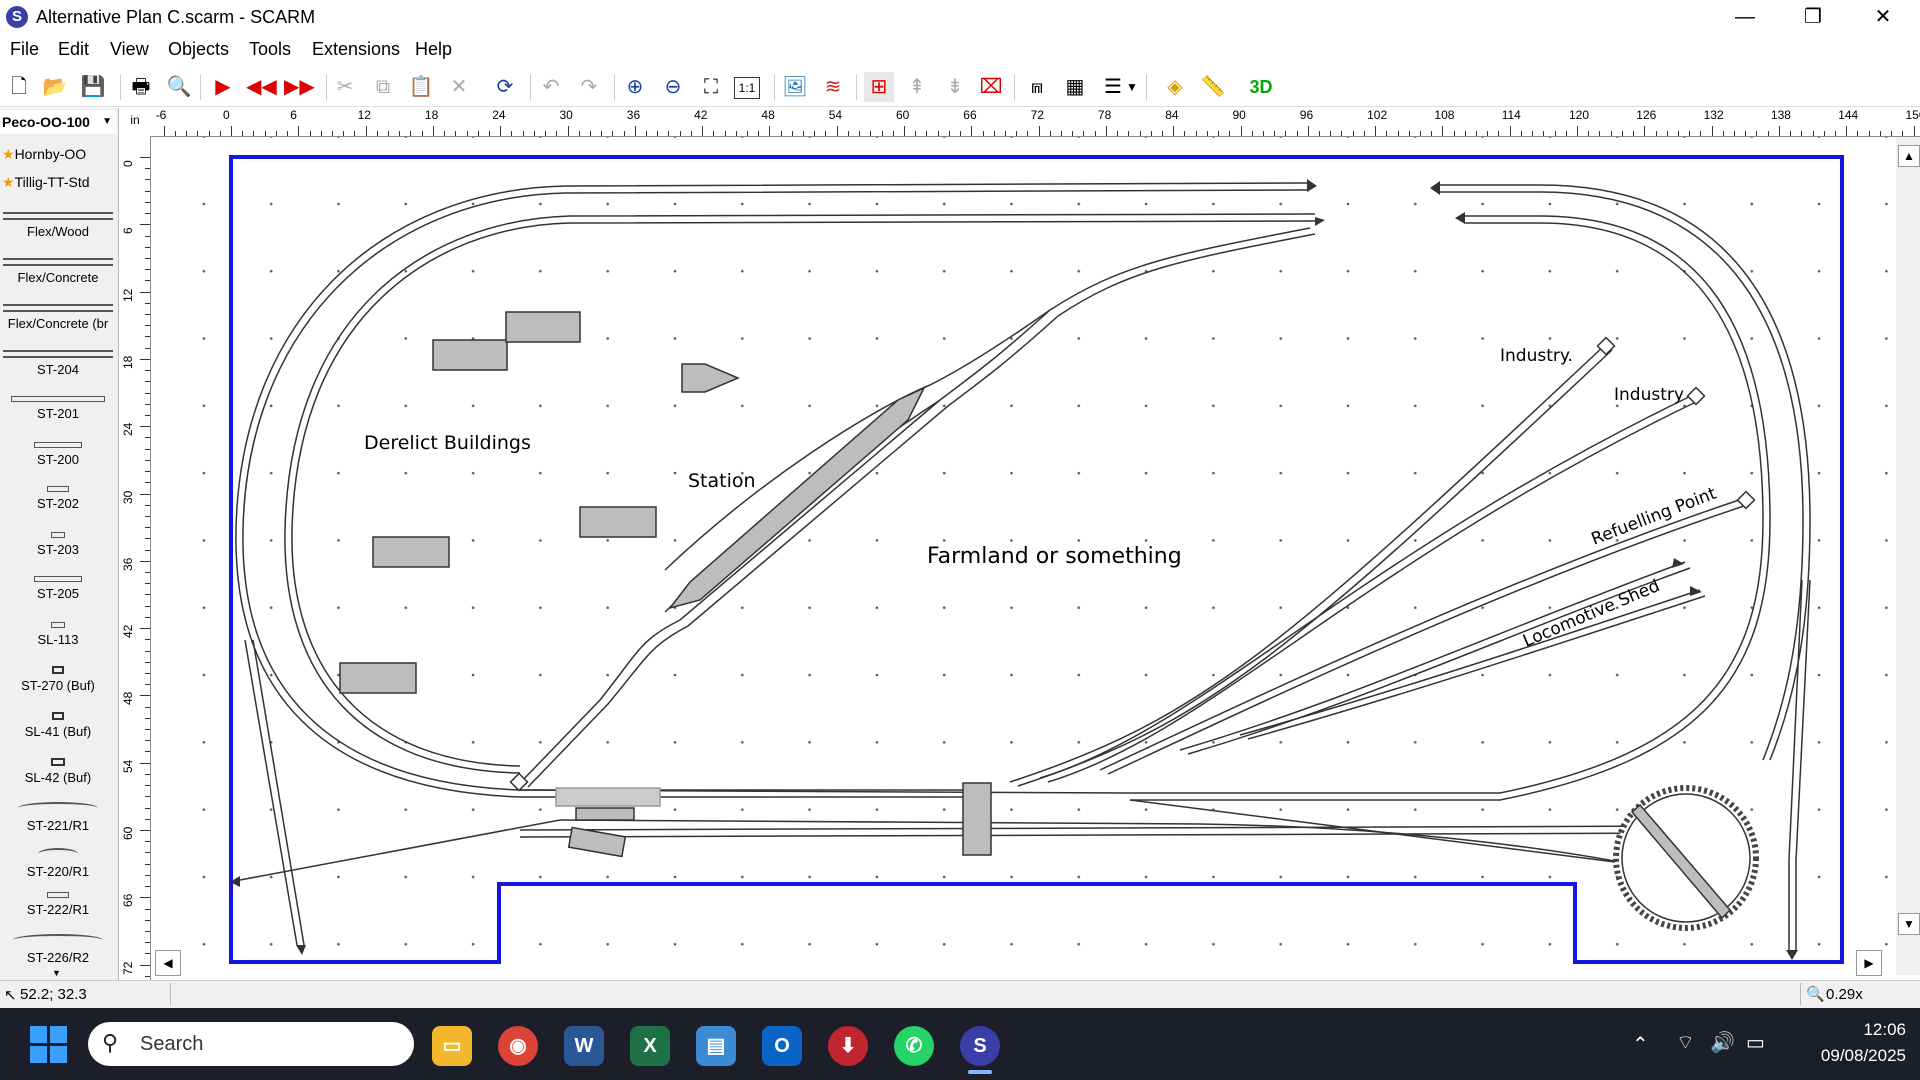 This screenshot has width=1920, height=1080. What do you see at coordinates (1261, 87) in the screenshot?
I see `3d-icon: 3D` at bounding box center [1261, 87].